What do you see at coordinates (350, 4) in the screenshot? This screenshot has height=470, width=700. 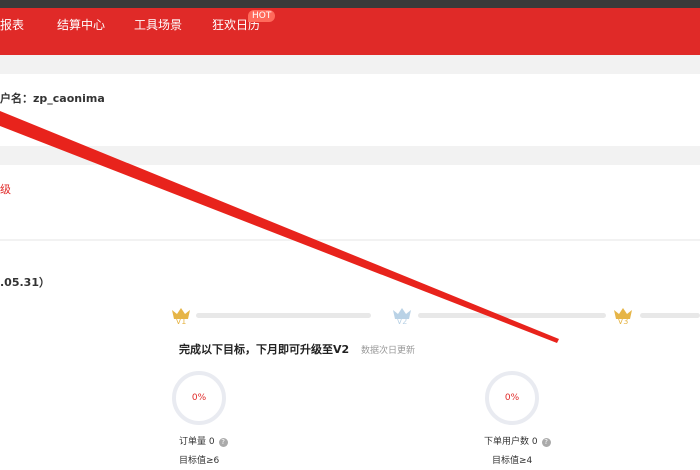 I see `browser-top-strip` at bounding box center [350, 4].